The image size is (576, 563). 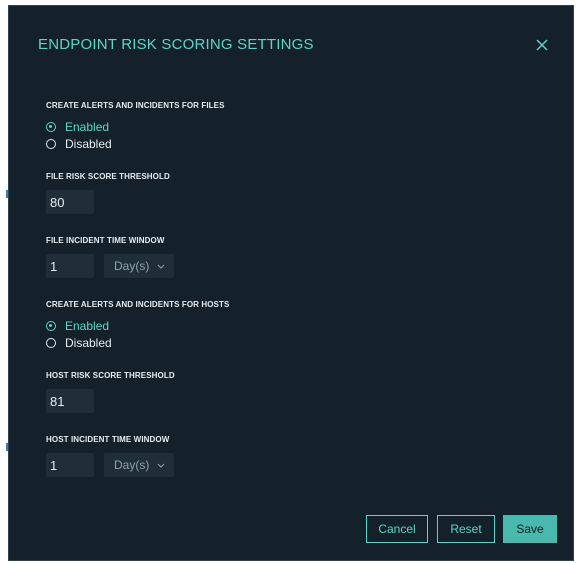 I want to click on host-alerts-disabled-radio: Disabled, so click(x=79, y=343).